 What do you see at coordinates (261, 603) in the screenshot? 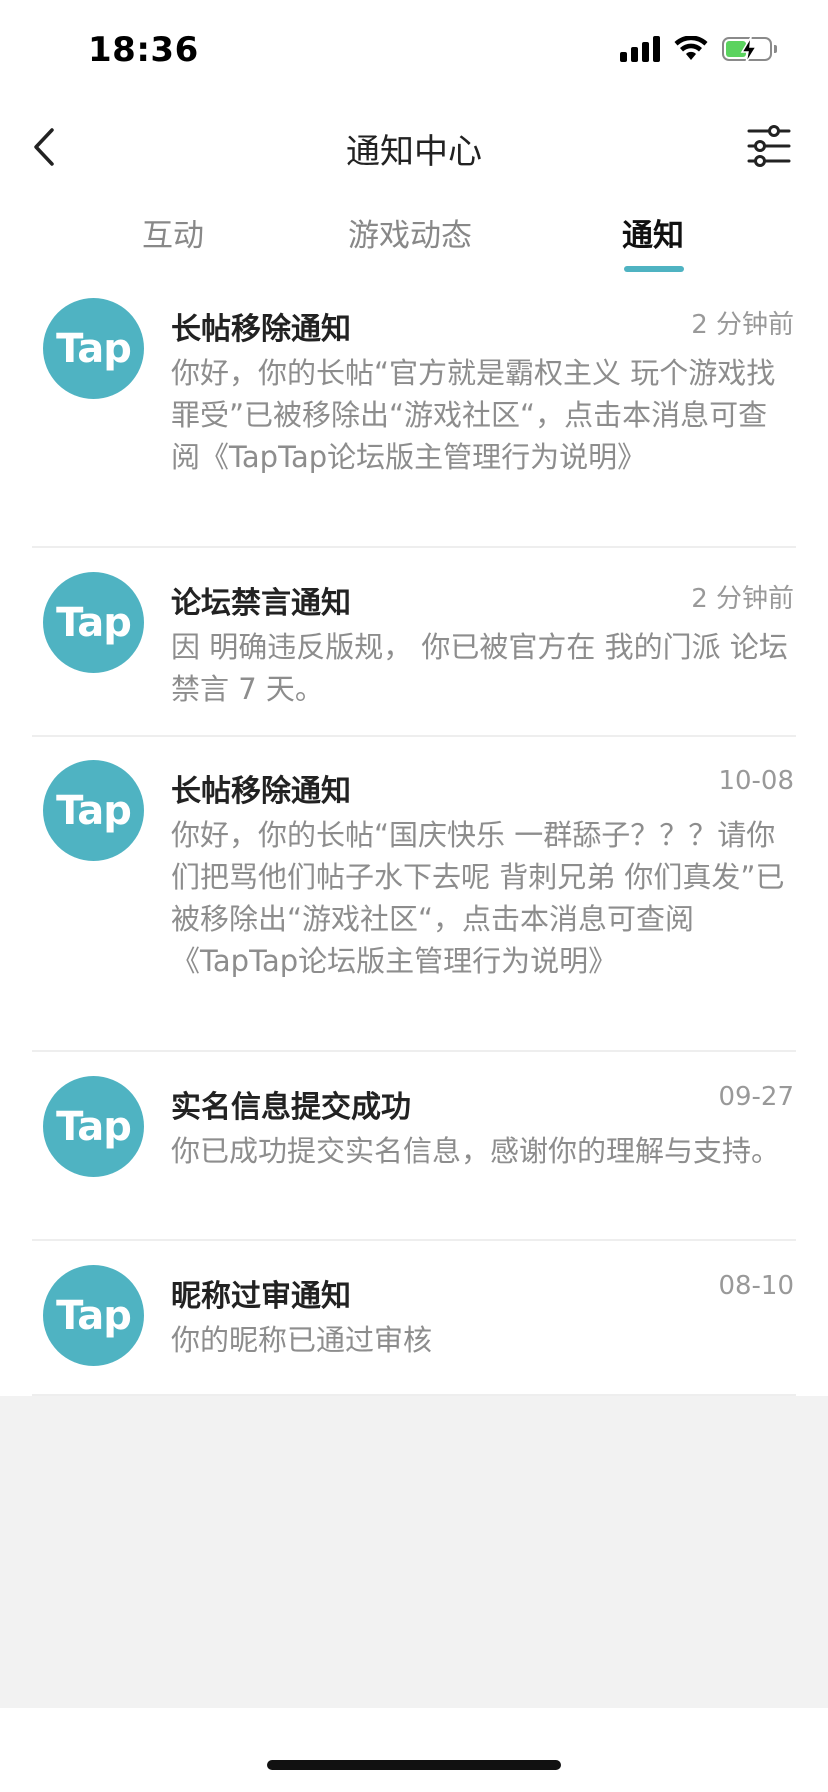
I see `notification-title: 论坛禁言通知` at bounding box center [261, 603].